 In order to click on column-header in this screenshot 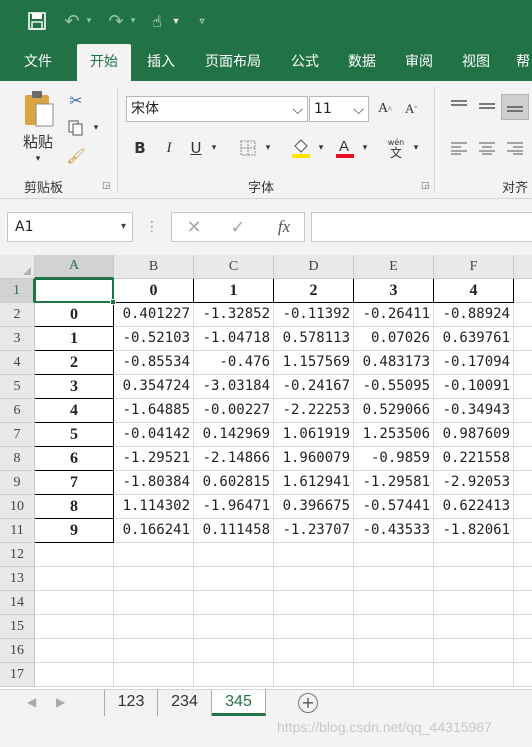, I will do `click(523, 267)`.